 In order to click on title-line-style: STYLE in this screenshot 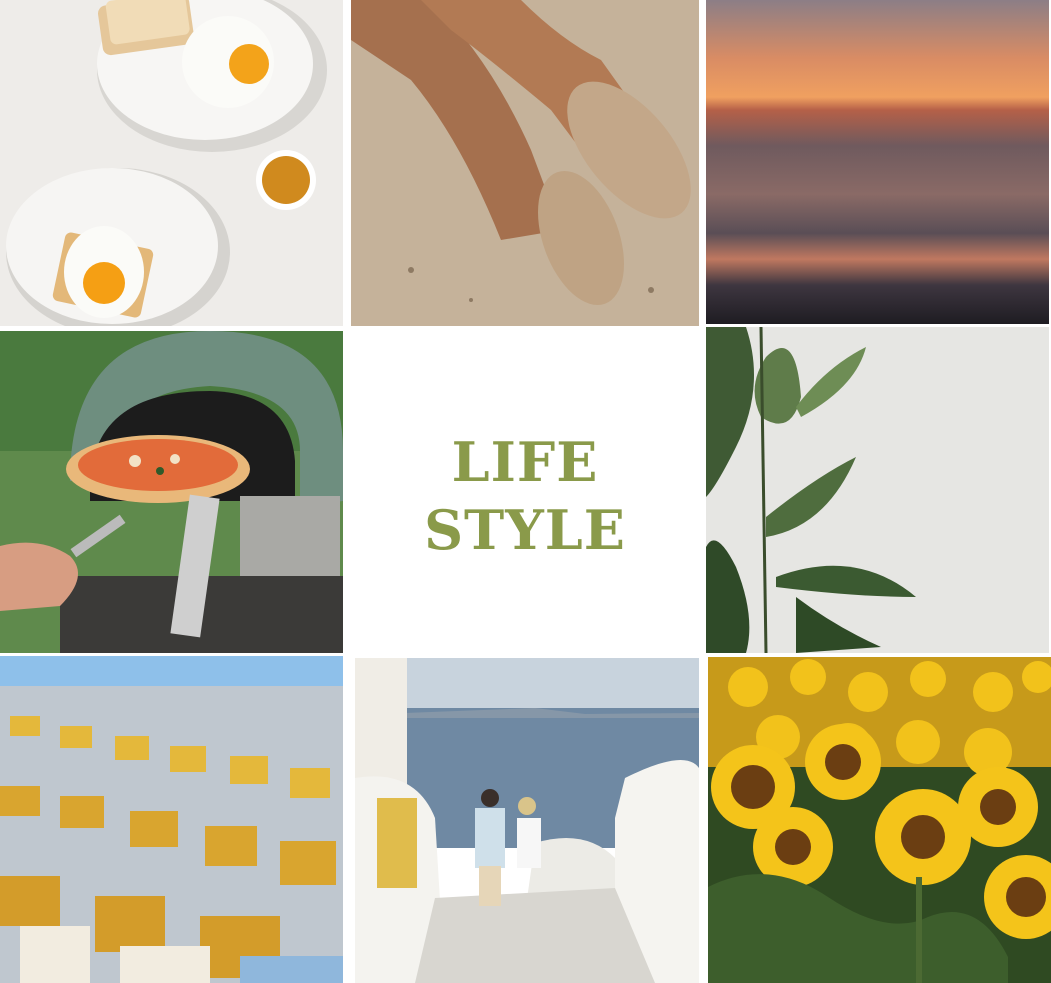, I will do `click(525, 530)`.